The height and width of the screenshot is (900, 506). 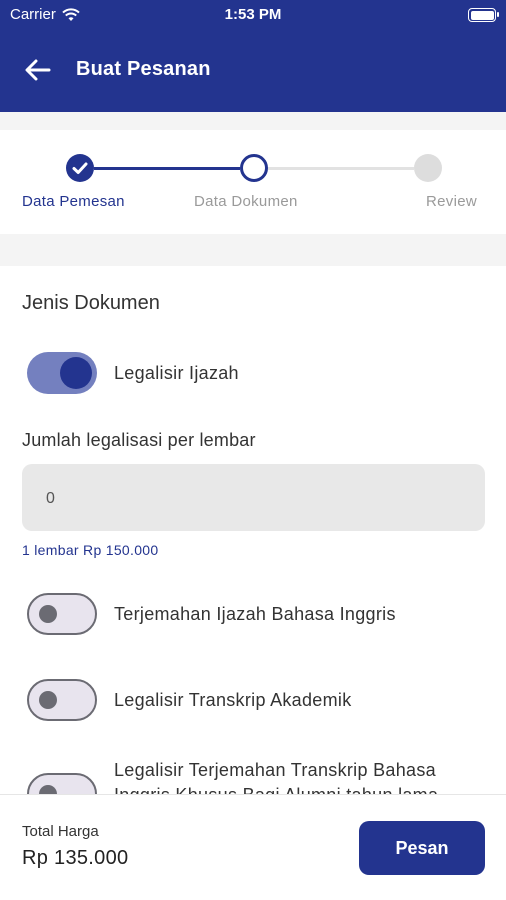 What do you see at coordinates (246, 201) in the screenshot?
I see `step-2-label: Data Dokumen` at bounding box center [246, 201].